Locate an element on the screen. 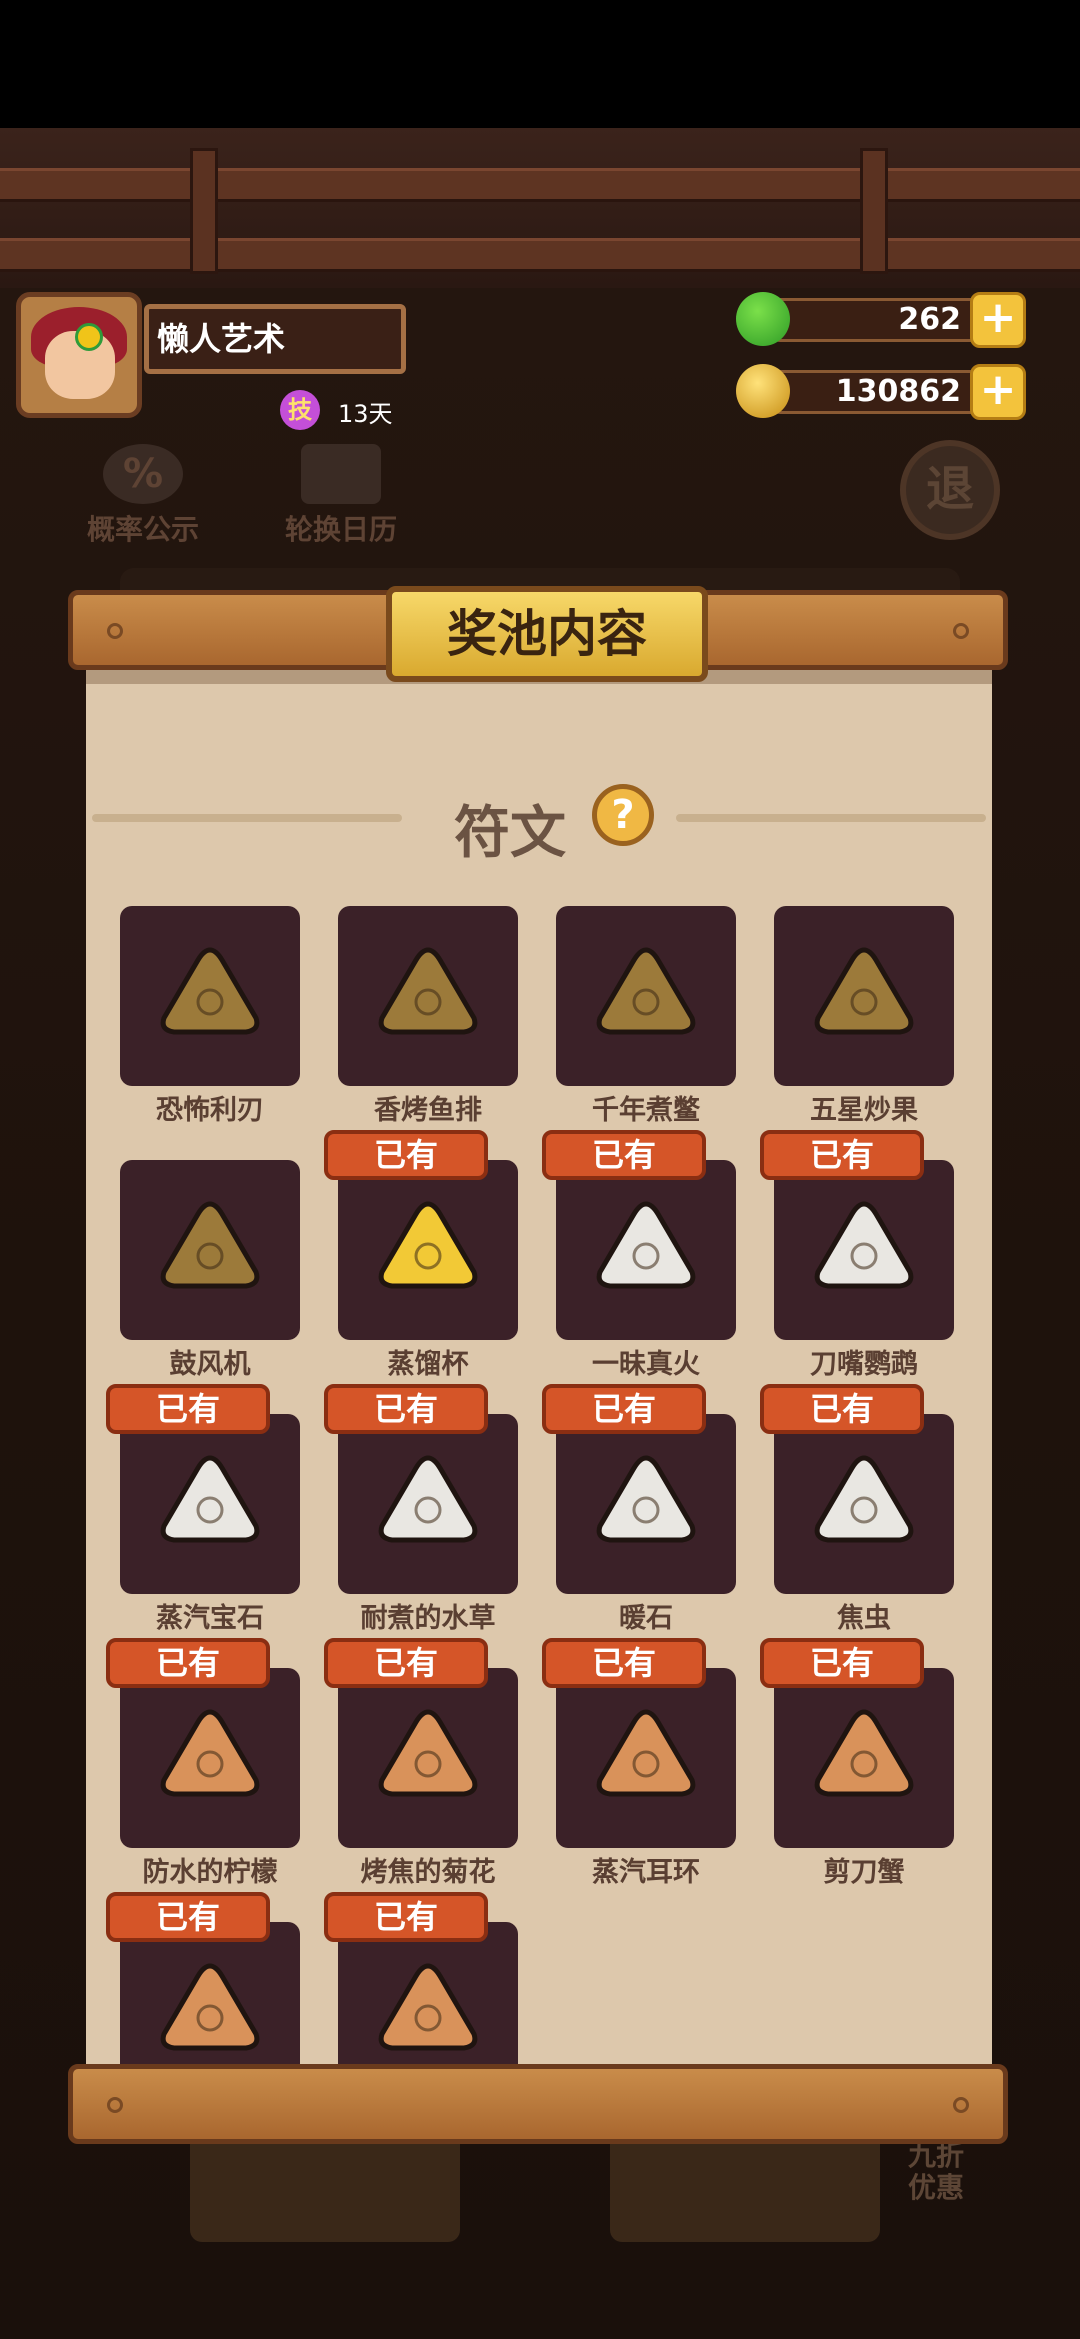 The image size is (1080, 2339). rune-item: 蒸汽耳环 已有 is located at coordinates (639, 1763).